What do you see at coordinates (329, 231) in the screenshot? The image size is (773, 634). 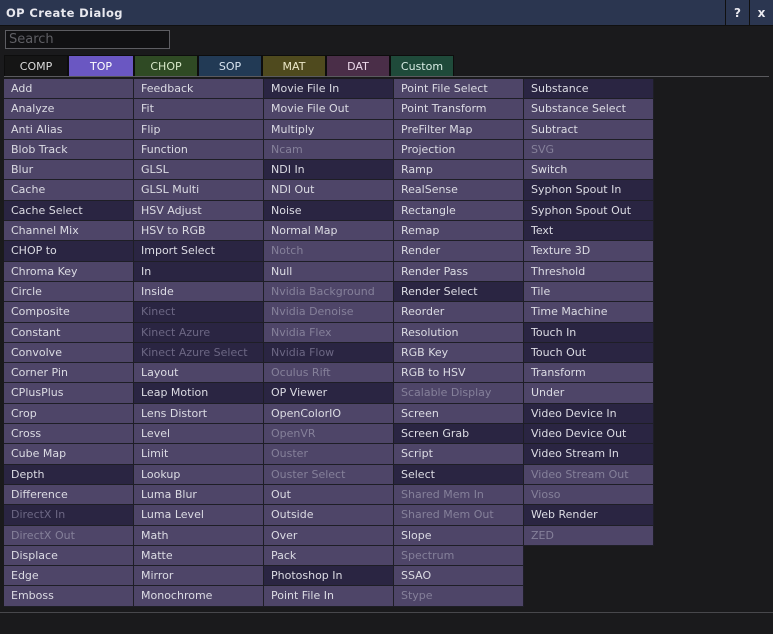 I see `operator-item: Normal Map` at bounding box center [329, 231].